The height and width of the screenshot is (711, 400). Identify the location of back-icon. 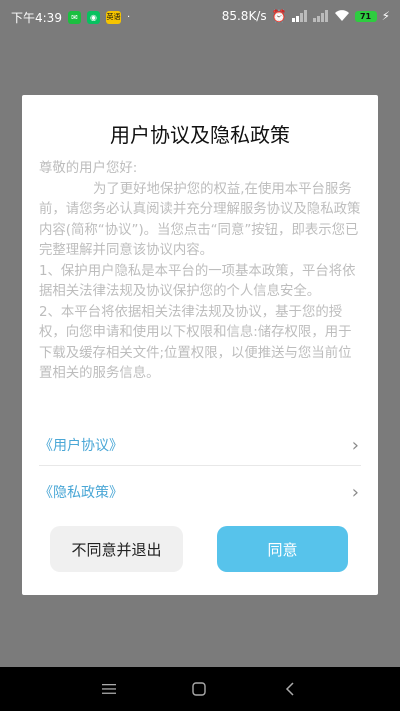
(290, 689).